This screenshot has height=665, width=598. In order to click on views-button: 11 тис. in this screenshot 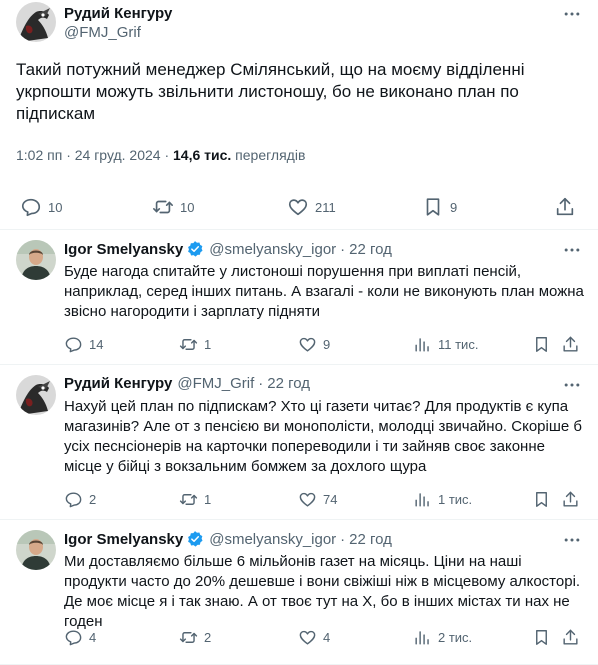, I will do `click(445, 344)`.